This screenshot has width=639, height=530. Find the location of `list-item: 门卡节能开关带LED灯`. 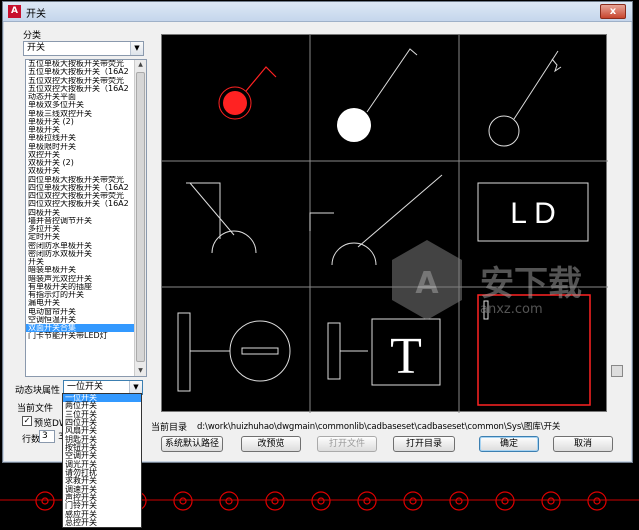

list-item: 门卡节能开关带LED灯 is located at coordinates (80, 336).